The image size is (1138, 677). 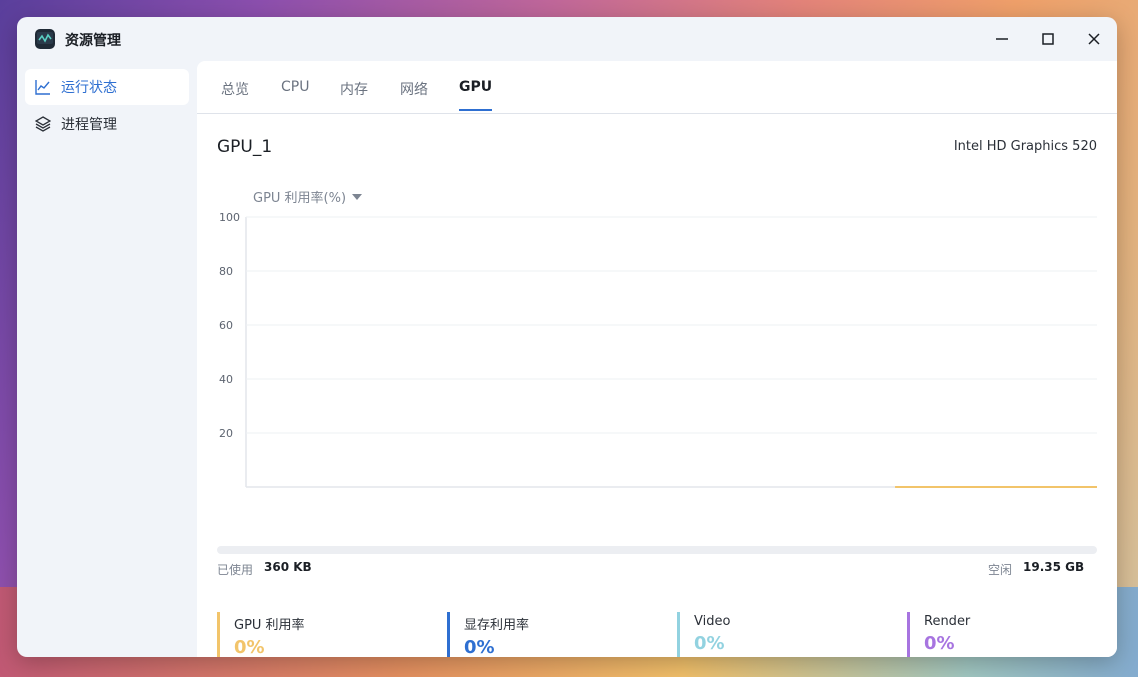 I want to click on free-label: 空闲, so click(x=1000, y=570).